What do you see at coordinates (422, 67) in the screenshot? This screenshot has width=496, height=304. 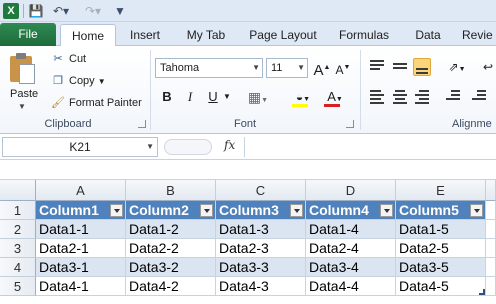 I see `bottom-align-icon` at bounding box center [422, 67].